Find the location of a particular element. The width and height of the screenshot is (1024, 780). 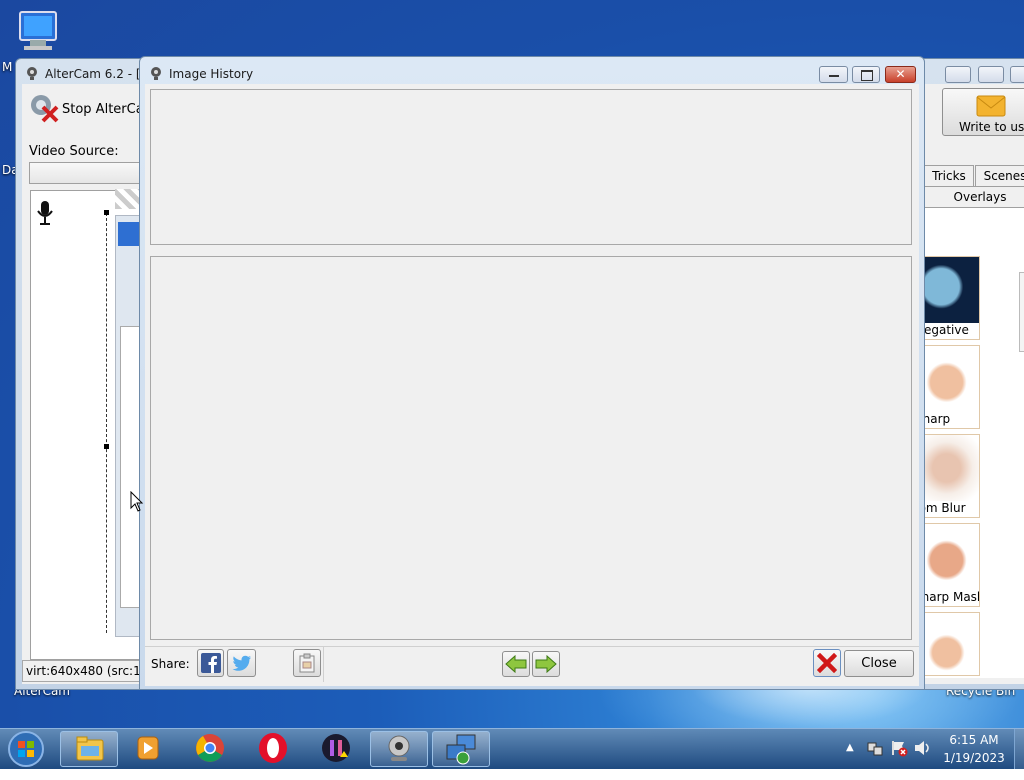

minimize-button is located at coordinates (958, 74).